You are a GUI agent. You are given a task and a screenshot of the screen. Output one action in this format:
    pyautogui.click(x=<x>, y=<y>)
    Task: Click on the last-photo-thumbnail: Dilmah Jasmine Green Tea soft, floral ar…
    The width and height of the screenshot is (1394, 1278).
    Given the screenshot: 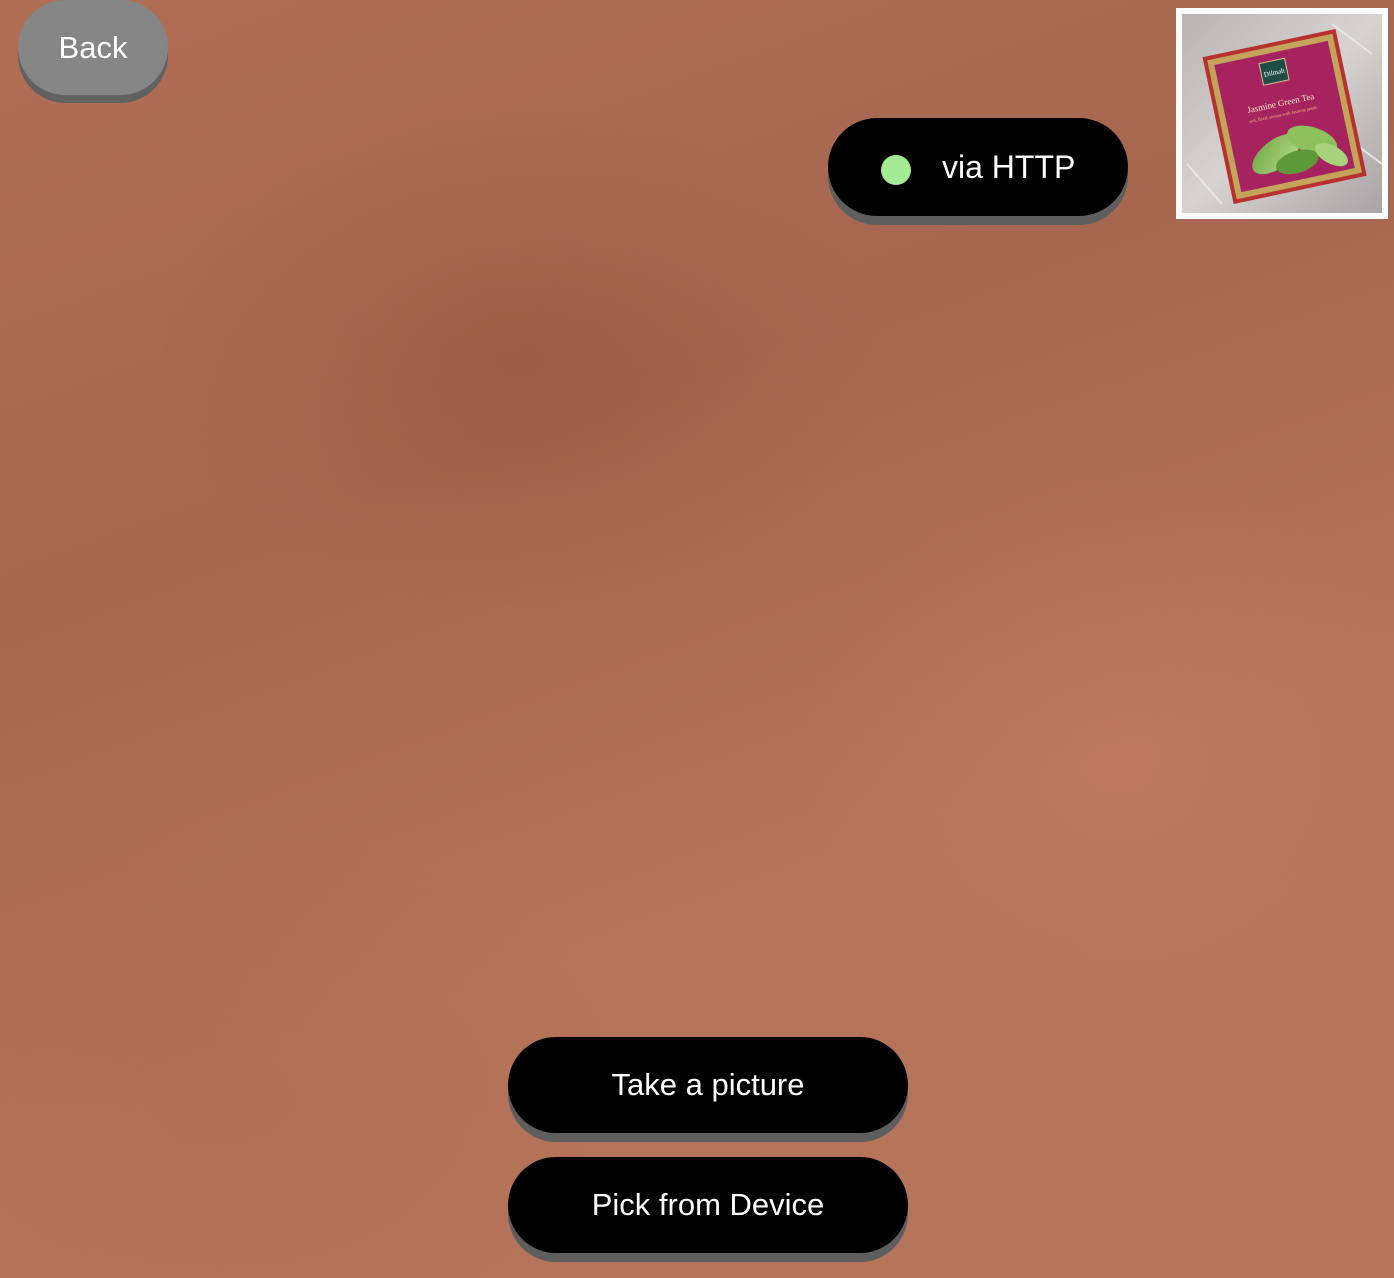 What is the action you would take?
    pyautogui.click(x=1282, y=113)
    